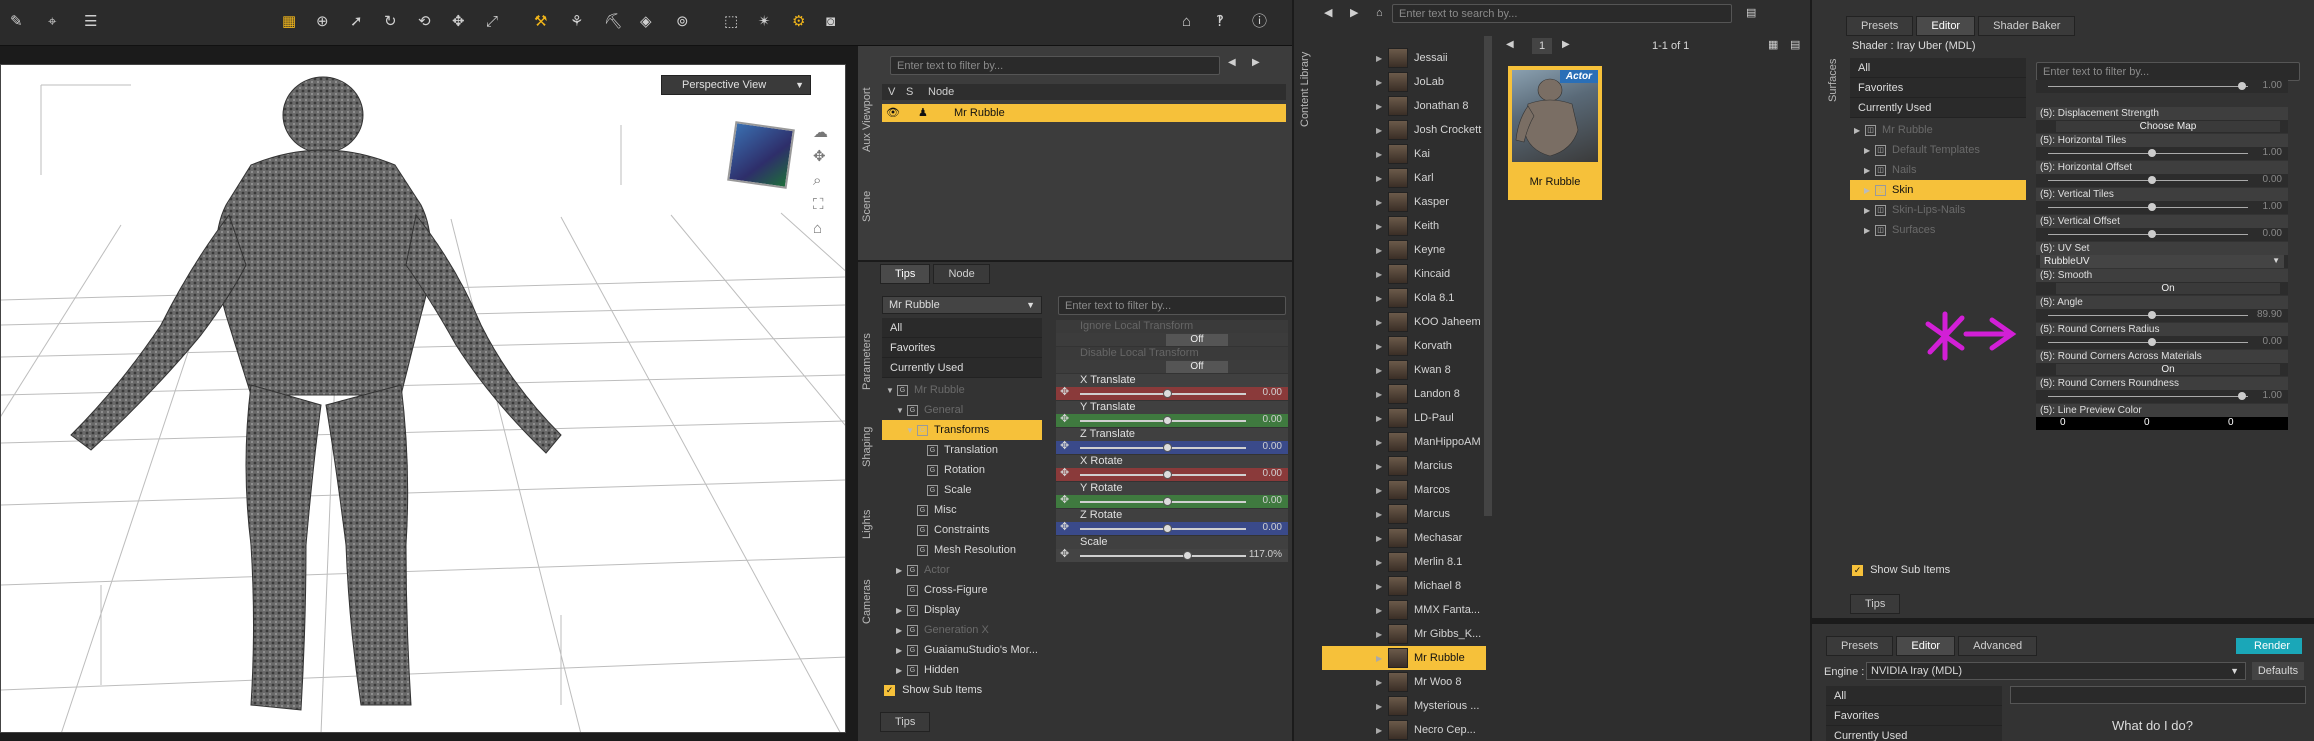 The width and height of the screenshot is (2314, 741). Describe the element at coordinates (646, 21) in the screenshot. I see `geometry-editor-icon: ◈` at that location.